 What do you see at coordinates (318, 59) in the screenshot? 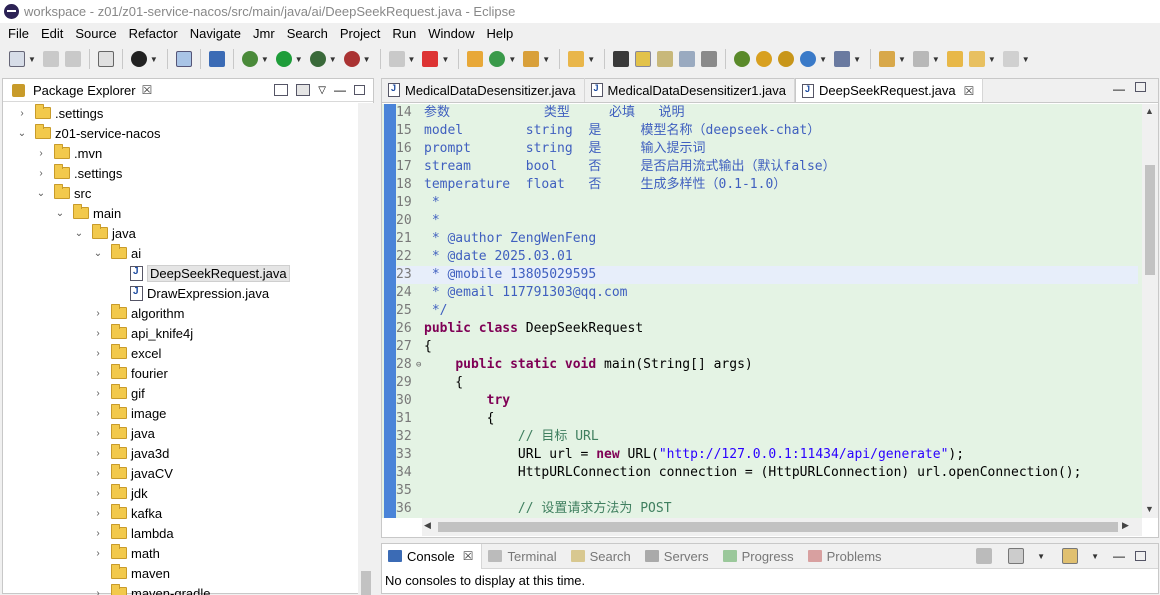
I see `coverage-icon` at bounding box center [318, 59].